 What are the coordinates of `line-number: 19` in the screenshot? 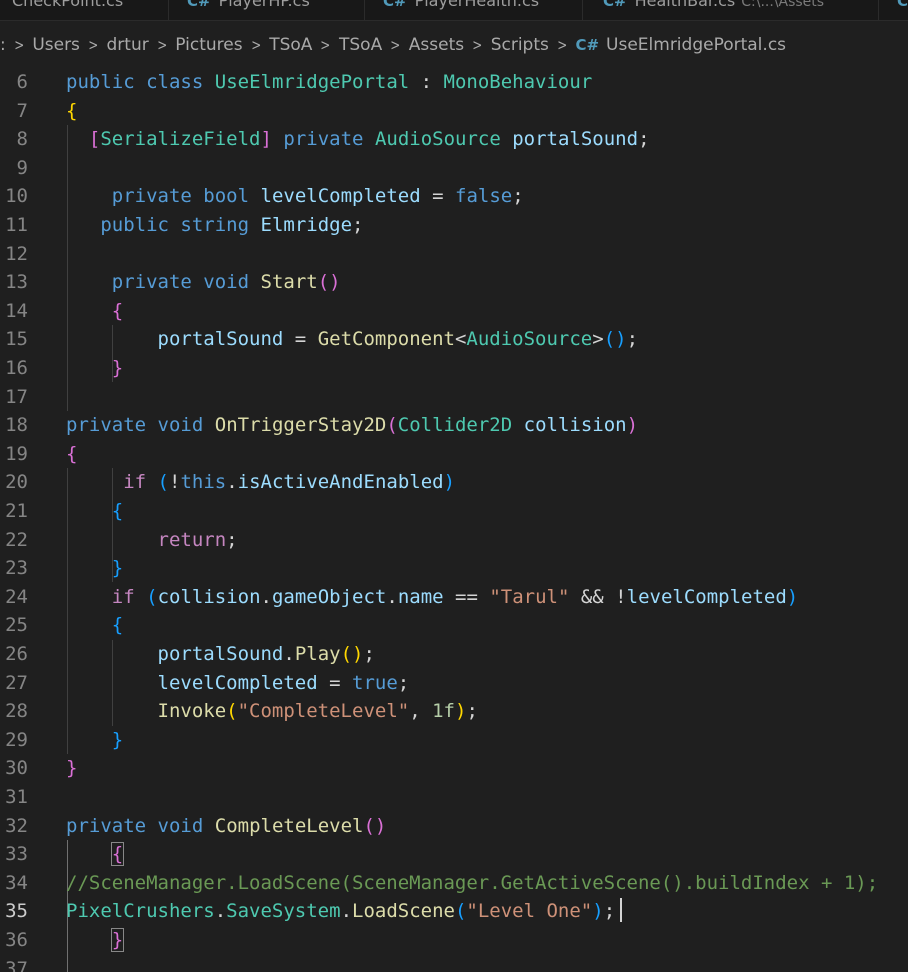 It's located at (16, 453).